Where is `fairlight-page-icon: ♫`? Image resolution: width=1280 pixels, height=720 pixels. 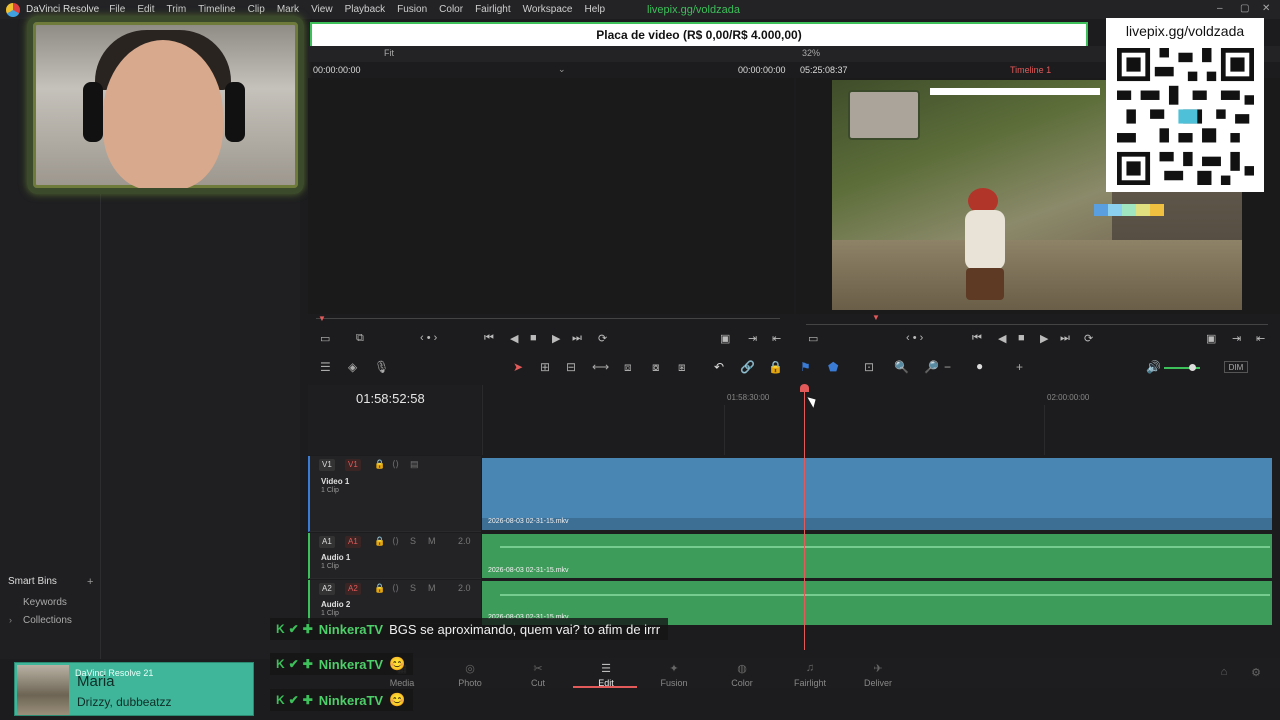 fairlight-page-icon: ♫ is located at coordinates (810, 668).